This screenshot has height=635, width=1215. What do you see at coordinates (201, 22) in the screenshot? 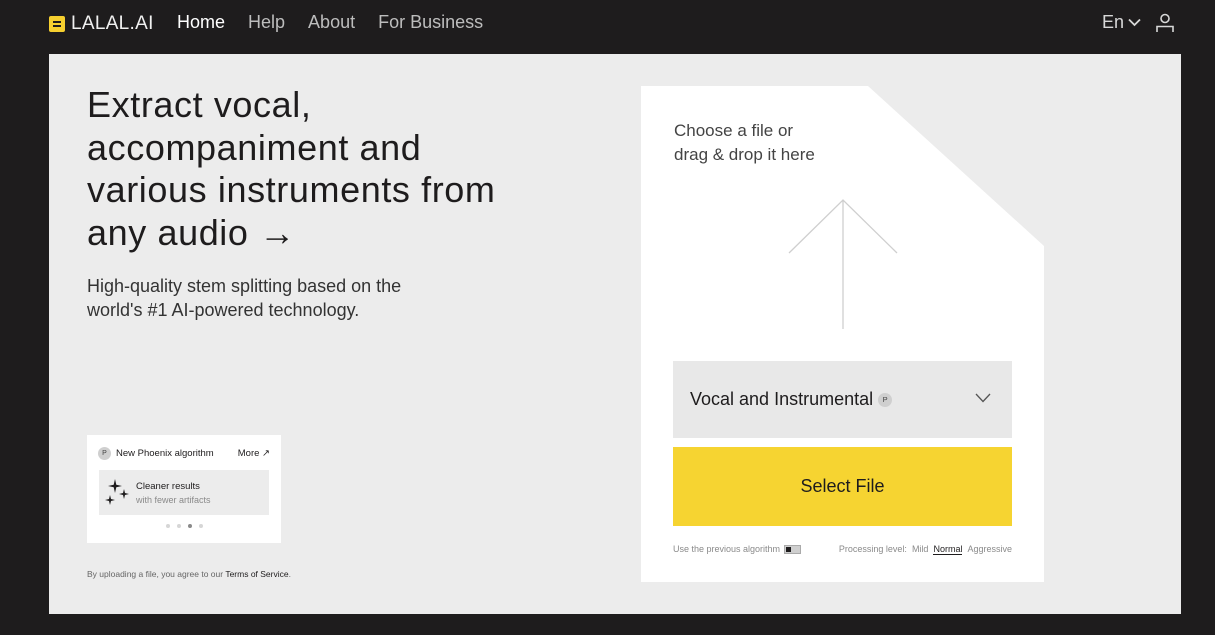
I see `nav-home: Home` at bounding box center [201, 22].